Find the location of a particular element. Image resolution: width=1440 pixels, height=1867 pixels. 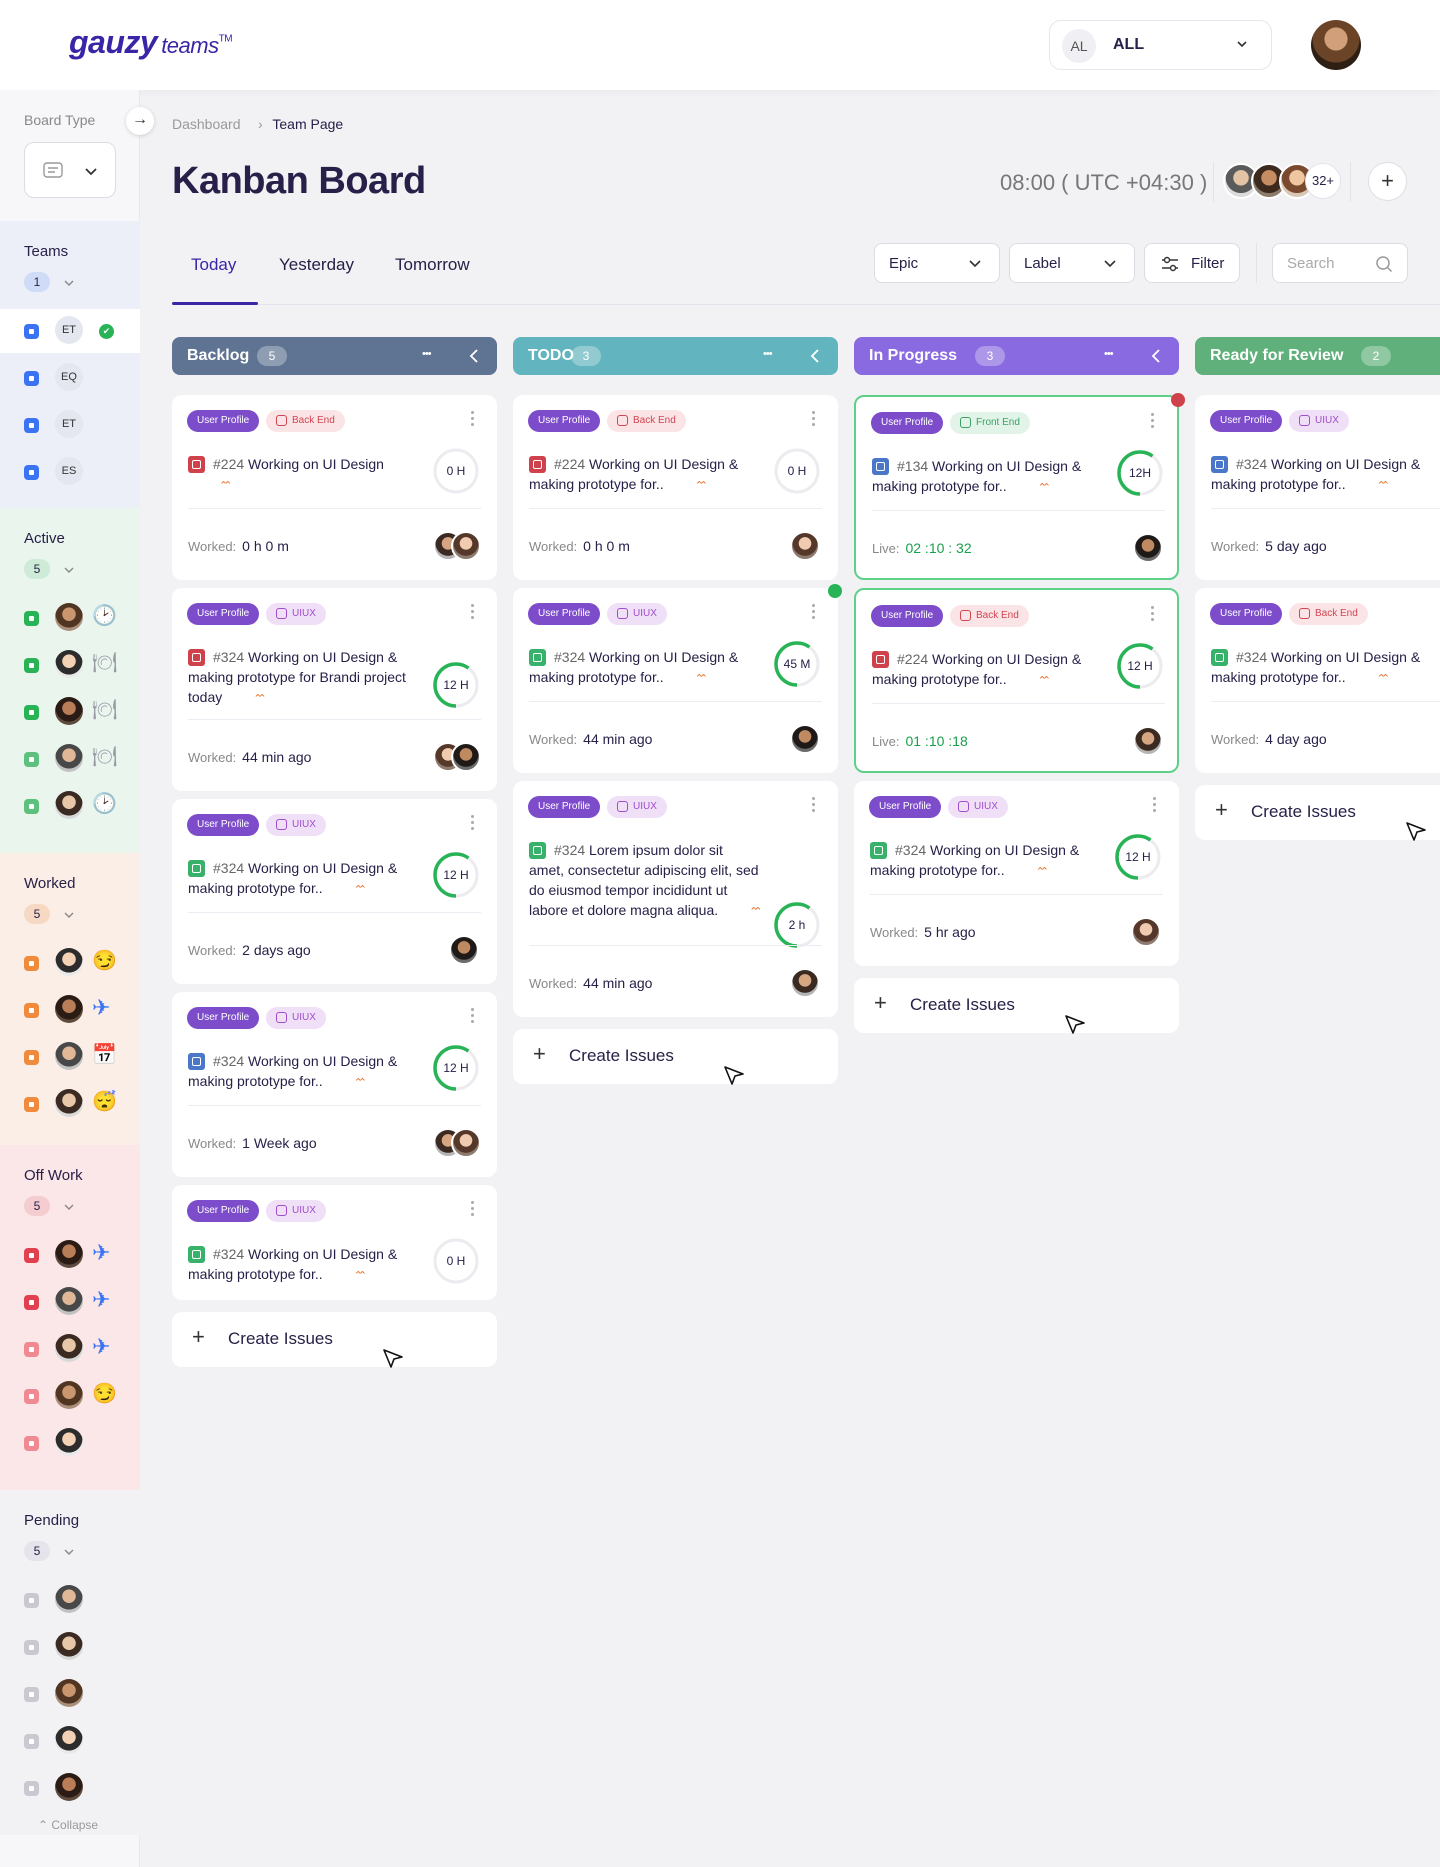

sidebar-member-row: EQ is located at coordinates (70, 378).